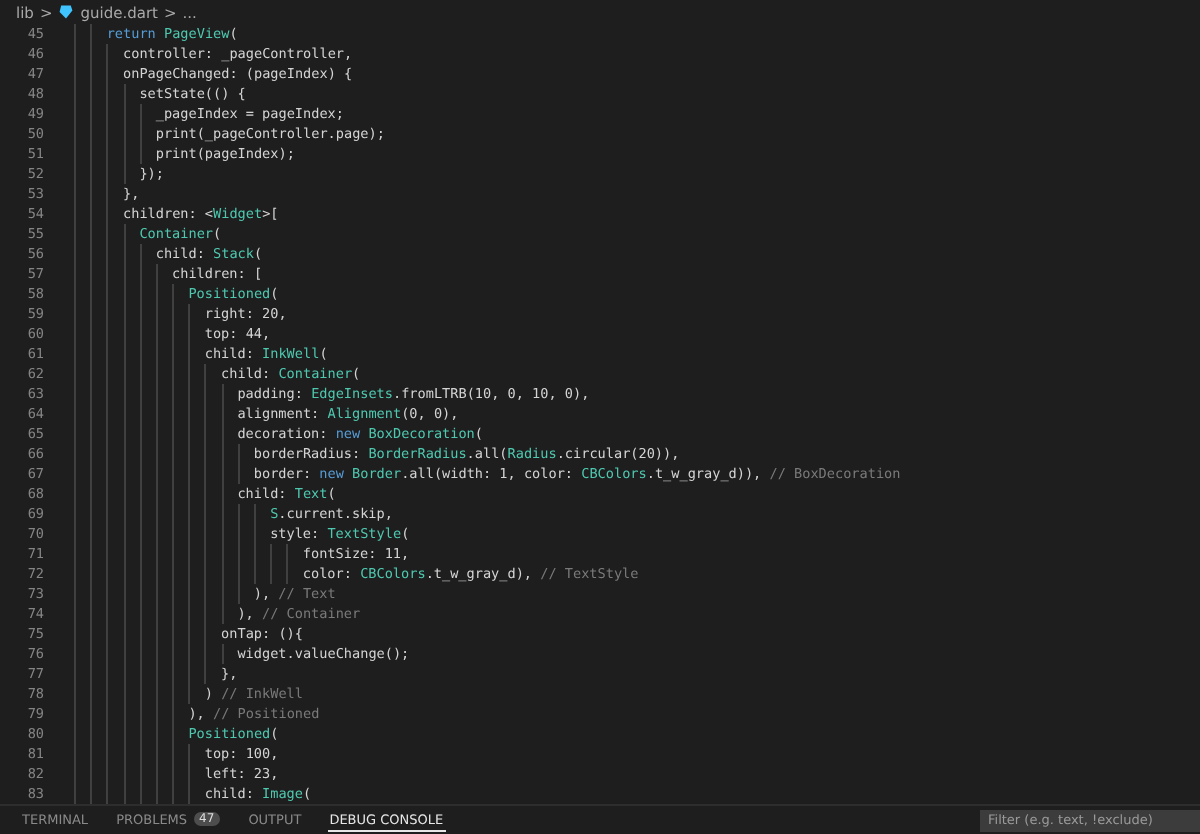  Describe the element at coordinates (66, 12) in the screenshot. I see `dart-file-icon` at that location.